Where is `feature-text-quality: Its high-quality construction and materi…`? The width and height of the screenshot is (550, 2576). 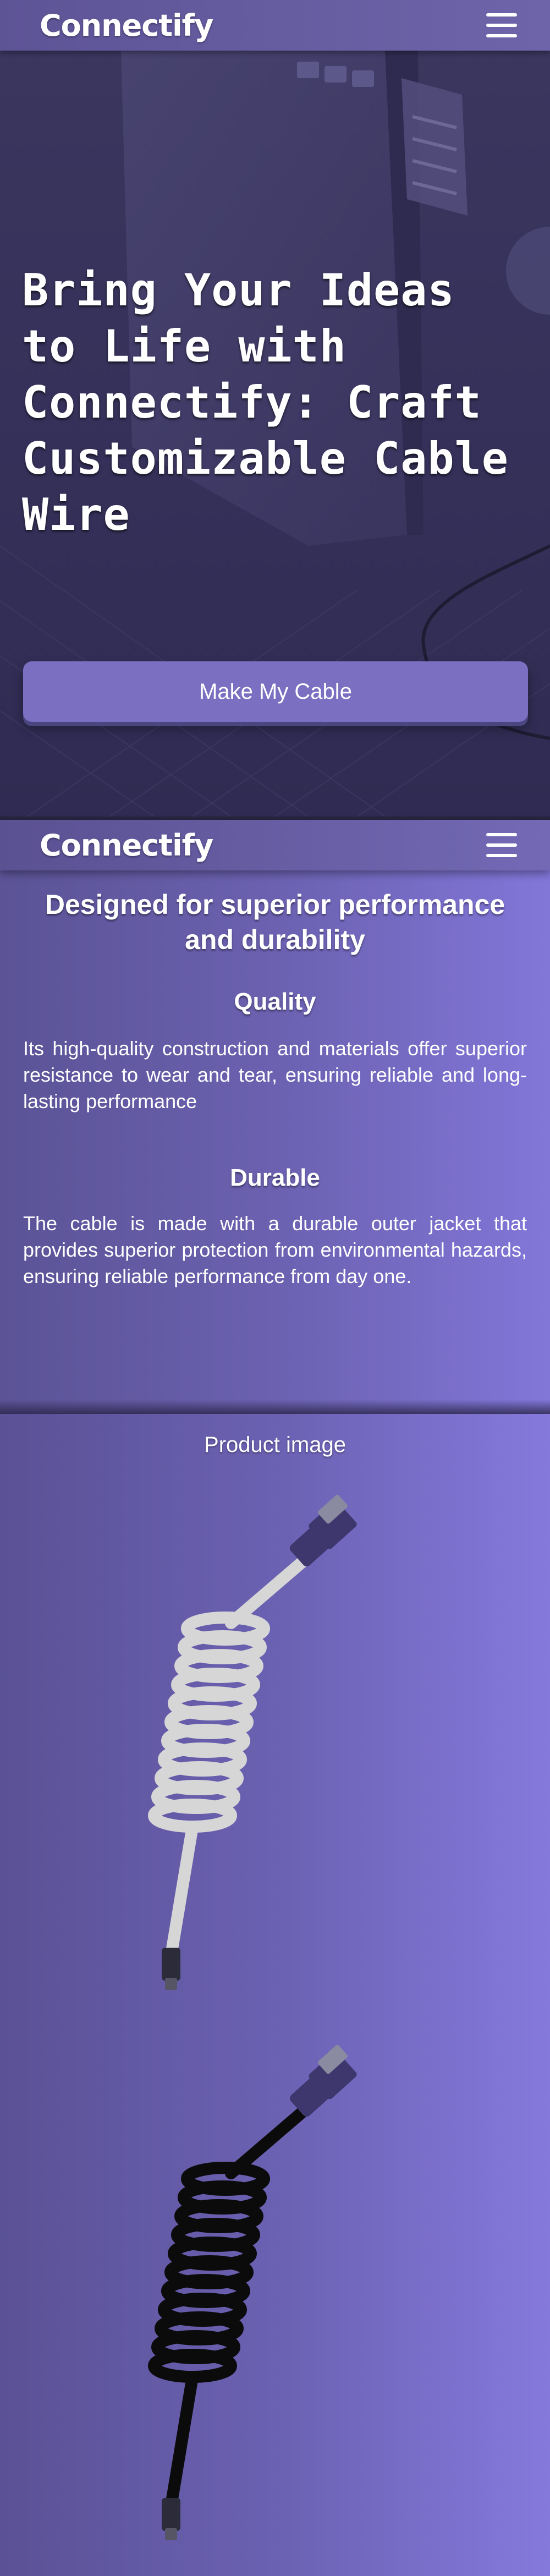 feature-text-quality: Its high-quality construction and materi… is located at coordinates (275, 1074).